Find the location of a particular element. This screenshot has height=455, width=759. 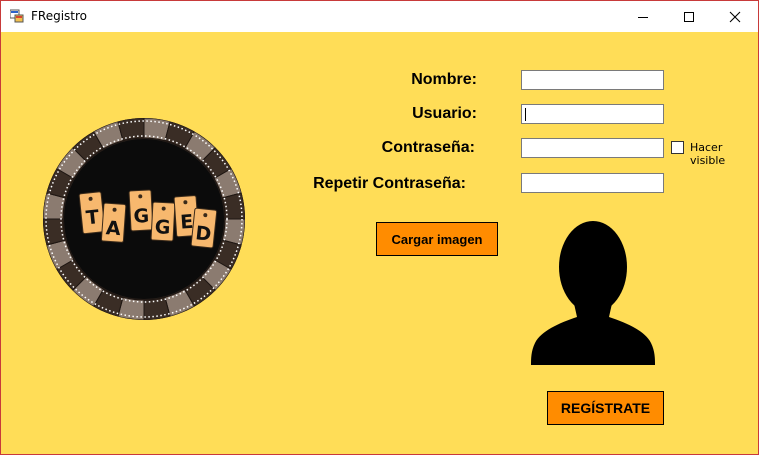

maximize-icon is located at coordinates (689, 16).